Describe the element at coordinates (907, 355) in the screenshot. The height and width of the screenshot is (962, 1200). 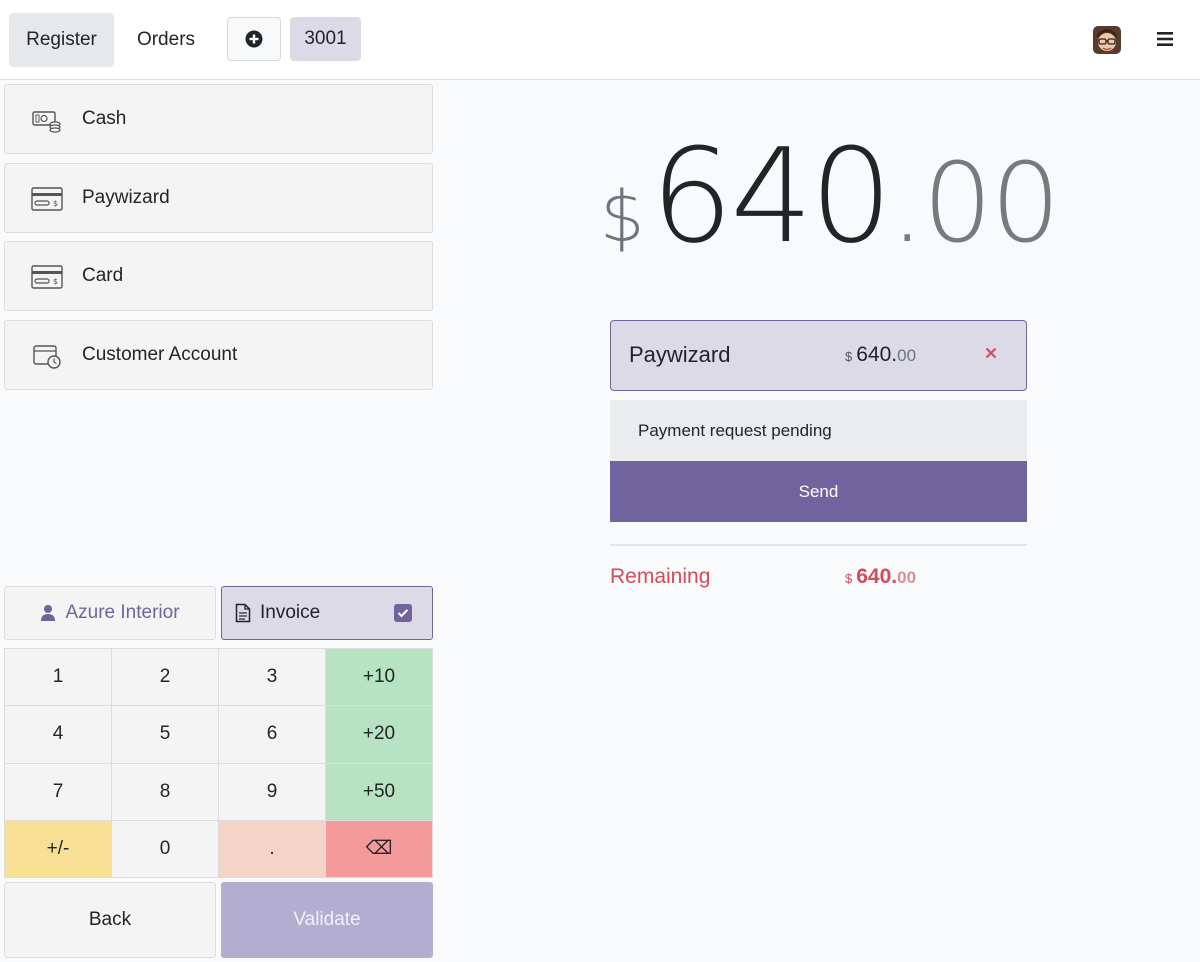
I see `payment-line-decimal: 00` at that location.